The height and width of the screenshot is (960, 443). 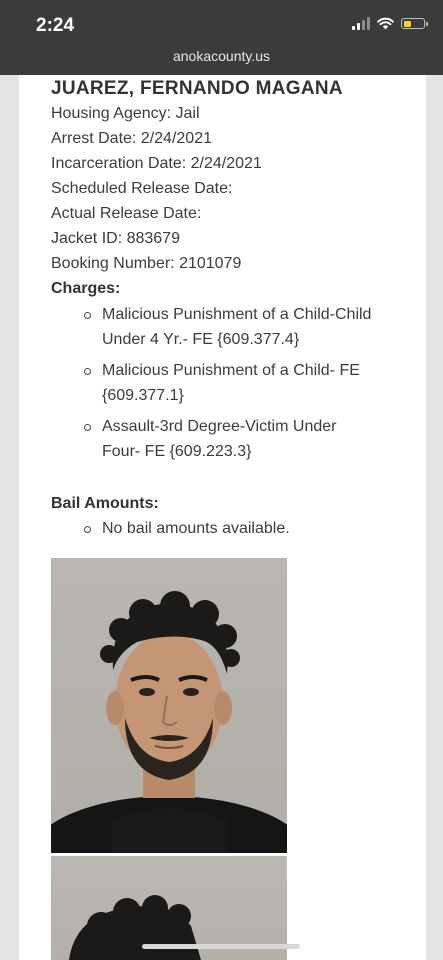 I want to click on list-item: No bail amounts available., so click(x=236, y=528).